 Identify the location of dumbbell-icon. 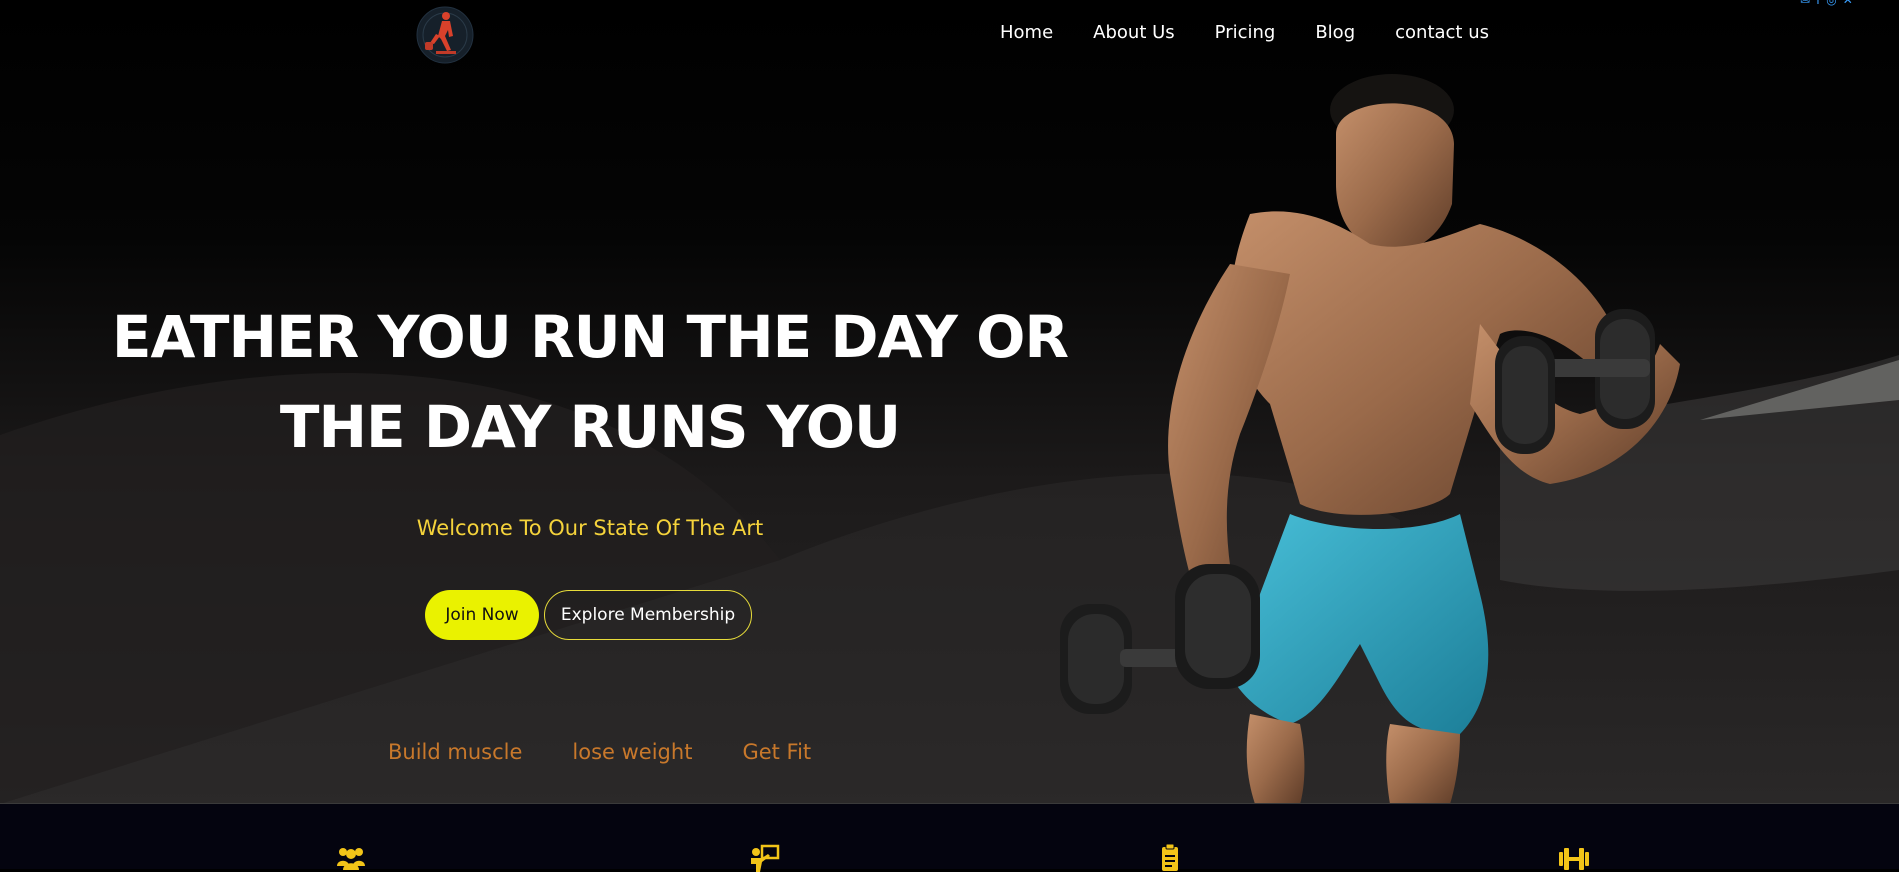
(1574, 859).